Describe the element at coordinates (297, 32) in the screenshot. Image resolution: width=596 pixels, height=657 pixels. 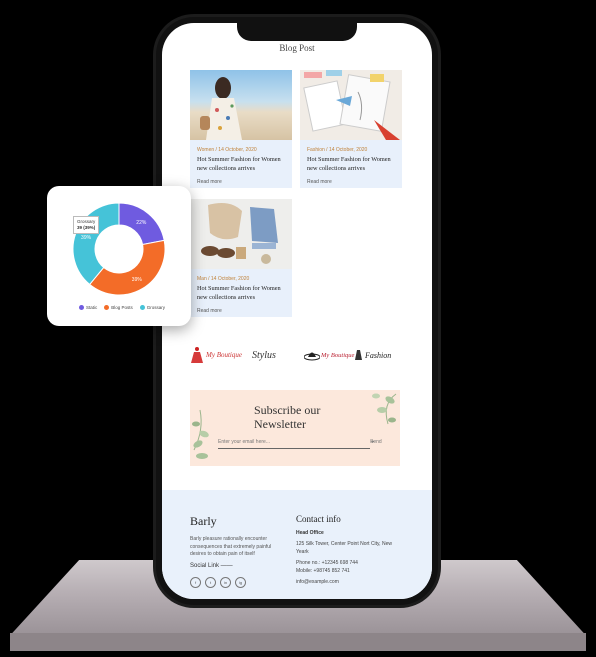
I see `phone-notch` at that location.